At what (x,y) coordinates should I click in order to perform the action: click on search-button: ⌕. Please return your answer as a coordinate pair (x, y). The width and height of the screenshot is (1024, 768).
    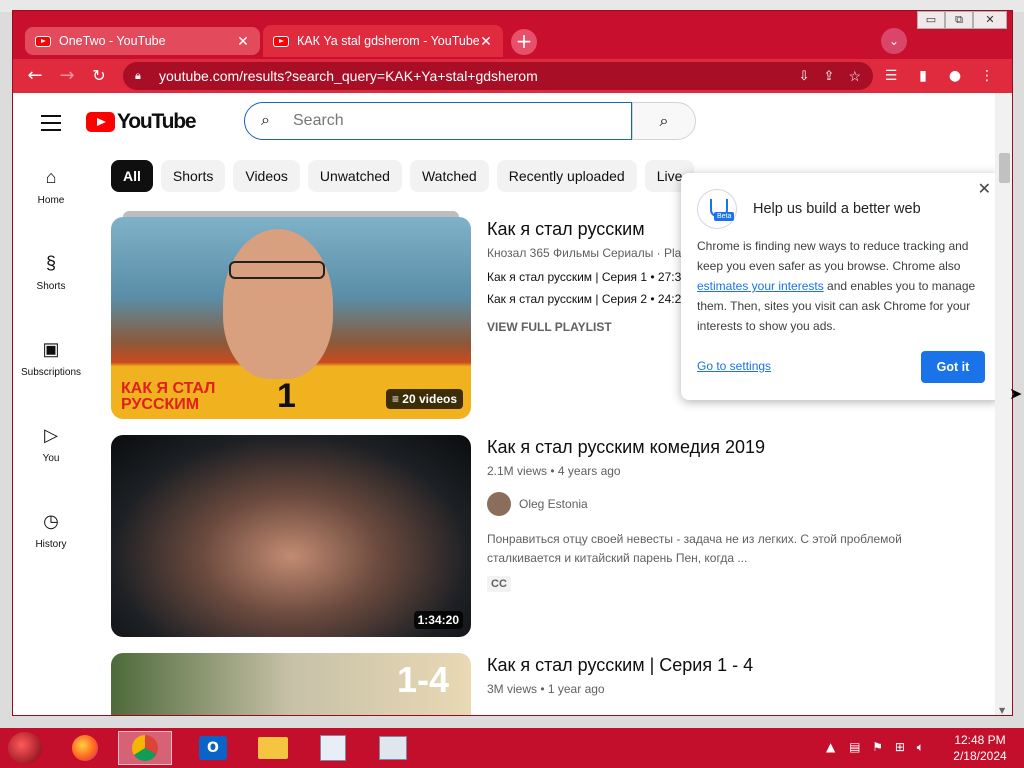
    Looking at the image, I should click on (664, 121).